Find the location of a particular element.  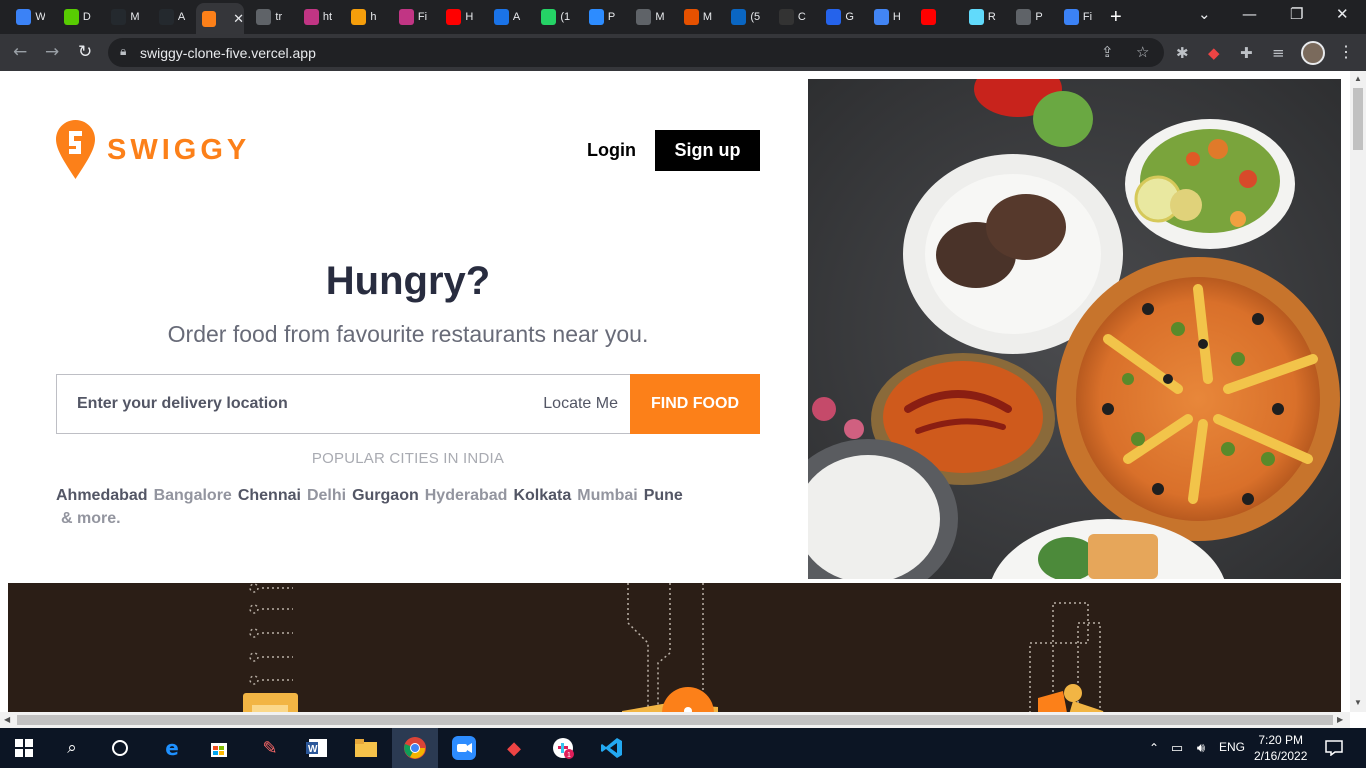

minus-icon is located at coordinates (501, 17).